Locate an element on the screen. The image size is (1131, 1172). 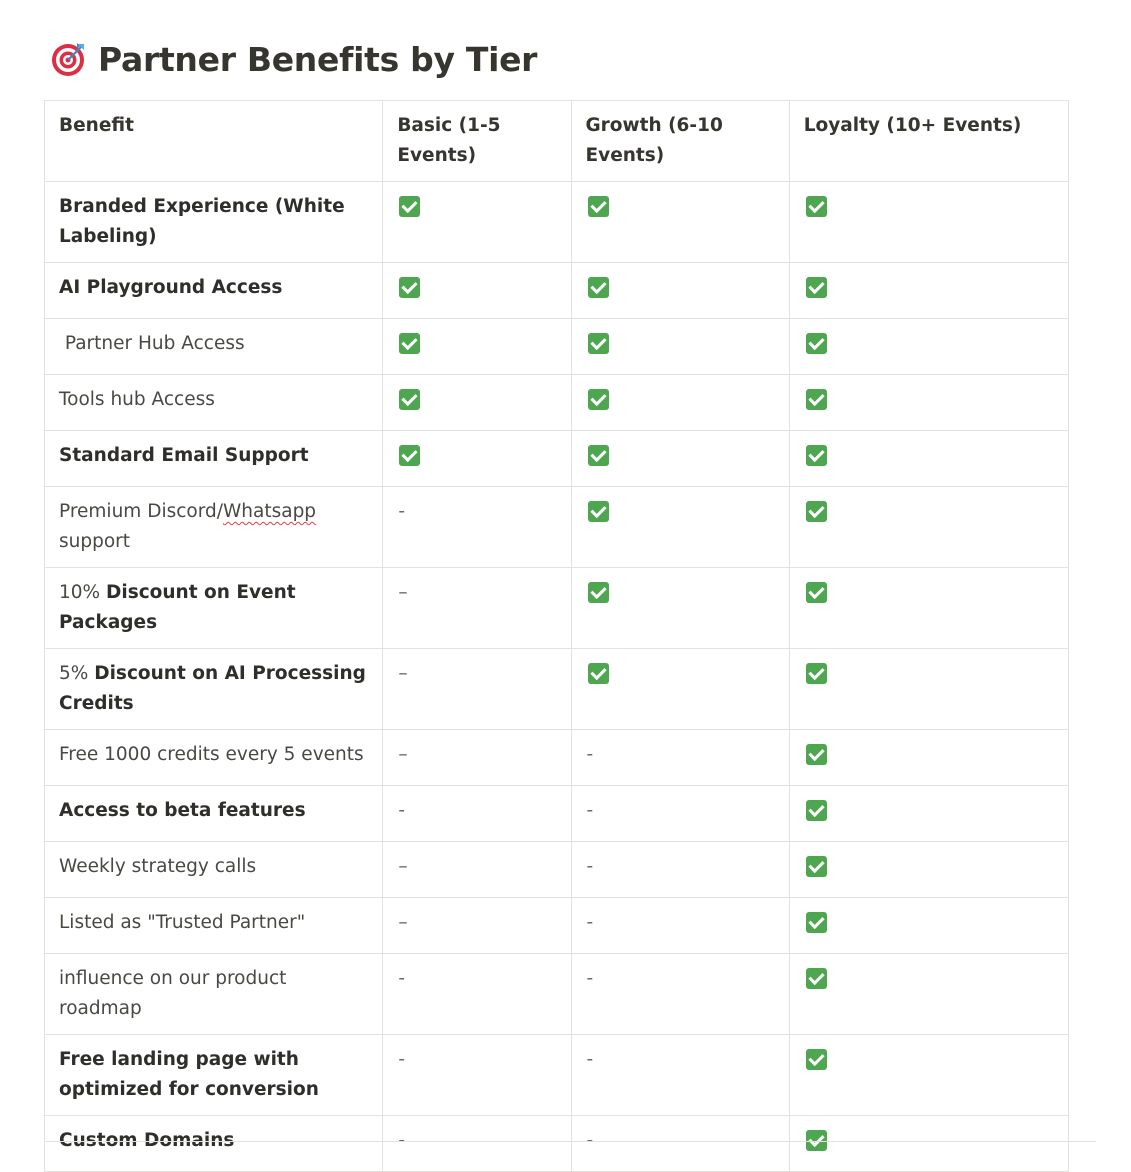
benefit-cell: Weekly strategy calls is located at coordinates (213, 869).